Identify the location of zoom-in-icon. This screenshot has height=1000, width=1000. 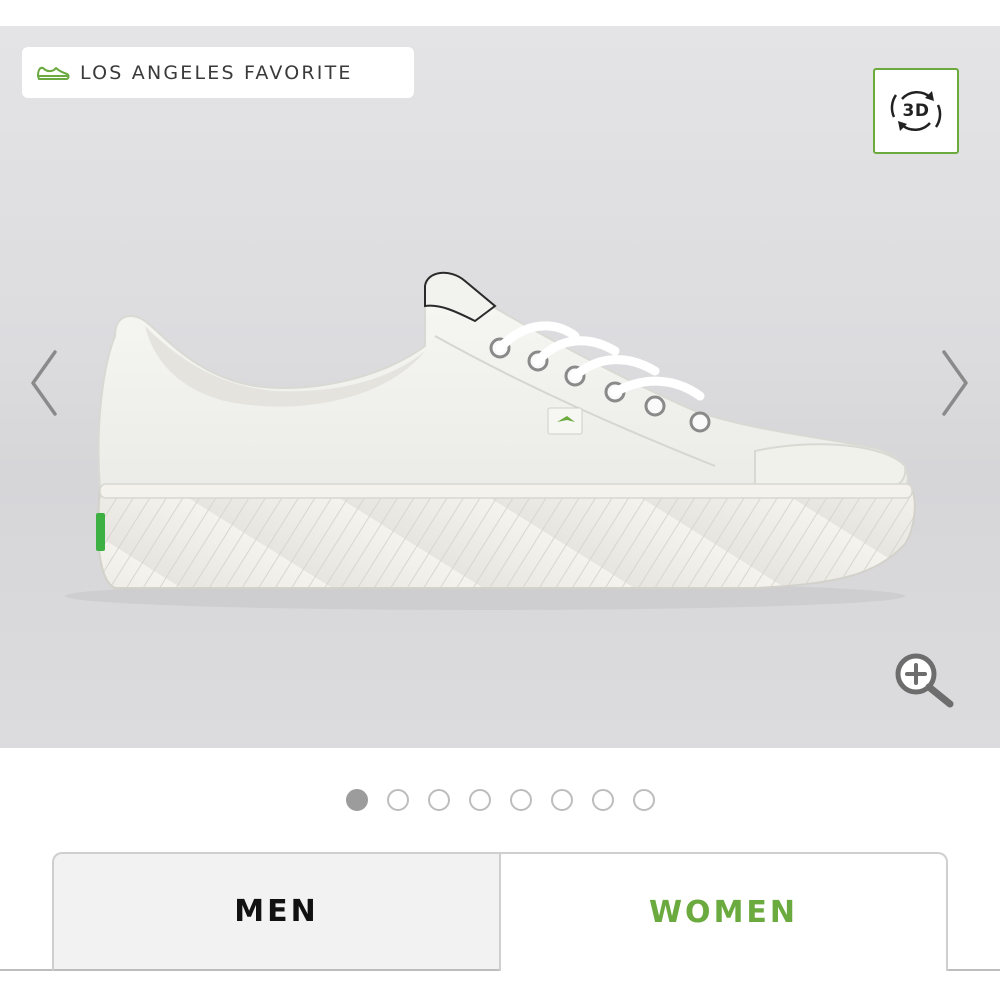
(924, 680).